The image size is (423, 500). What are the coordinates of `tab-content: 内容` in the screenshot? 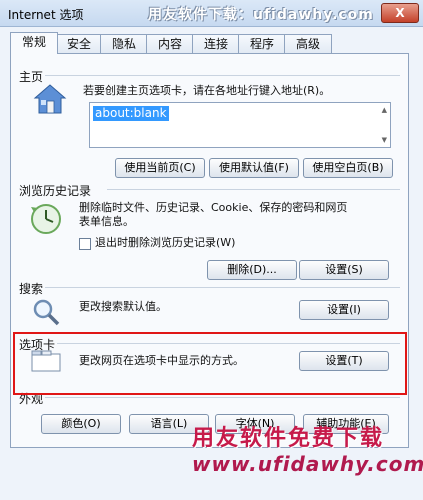 It's located at (170, 43).